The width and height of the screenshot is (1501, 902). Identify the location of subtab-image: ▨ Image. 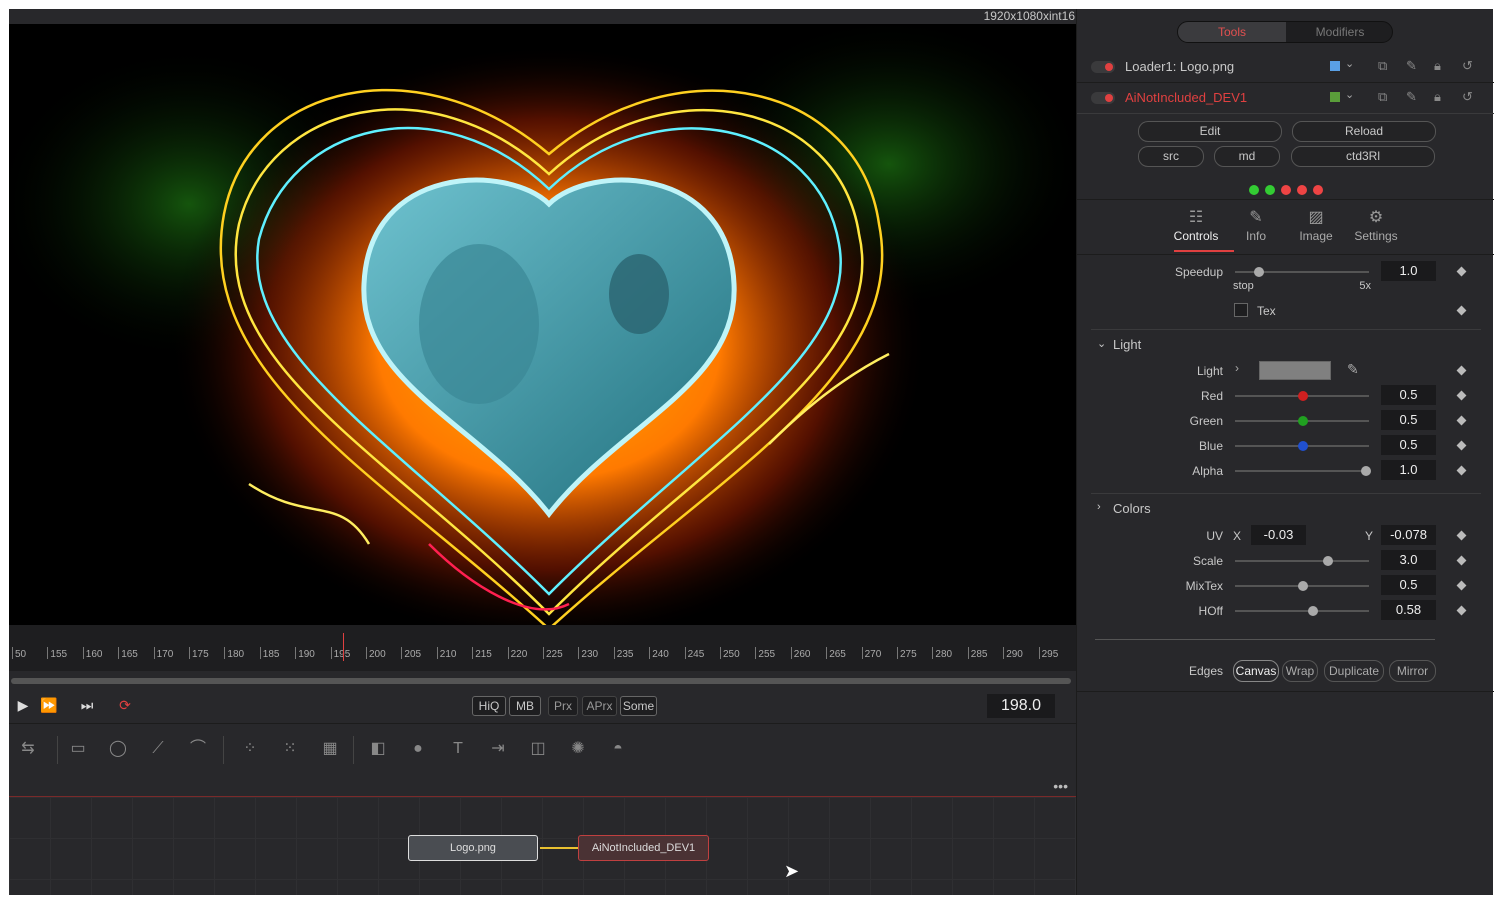
(1316, 225).